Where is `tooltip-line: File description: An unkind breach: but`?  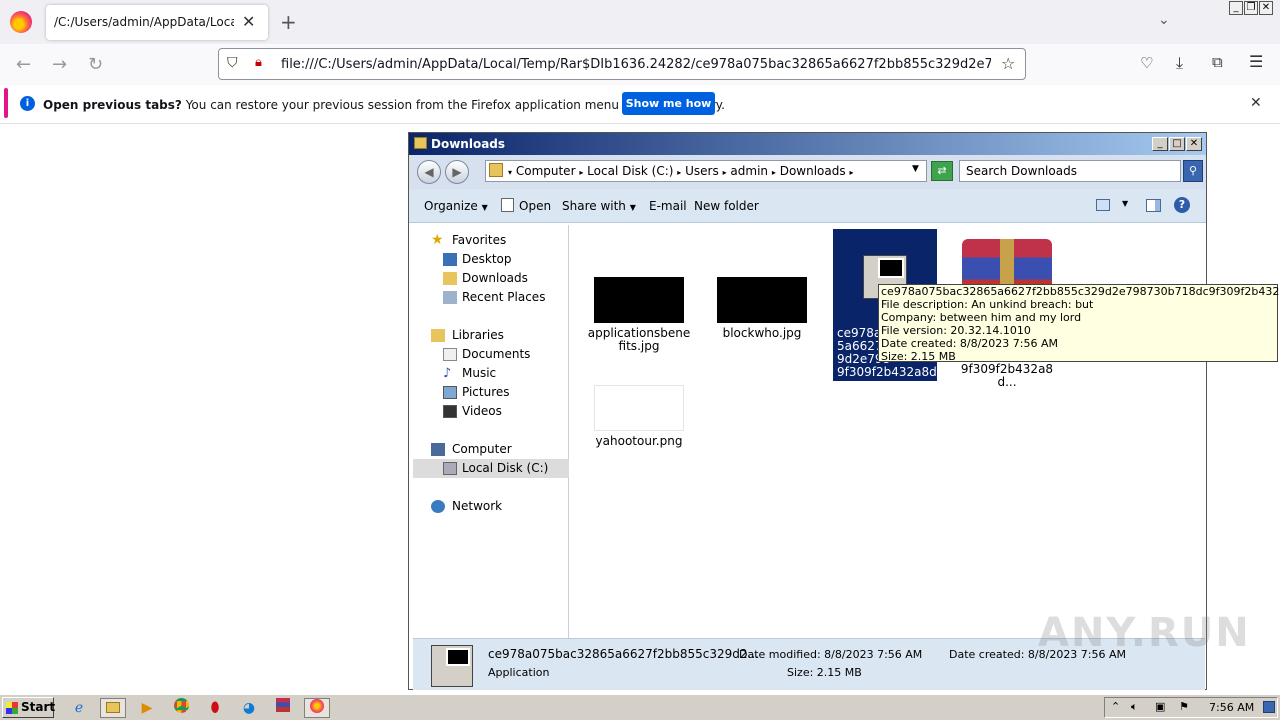
tooltip-line: File description: An unkind breach: but is located at coordinates (987, 304).